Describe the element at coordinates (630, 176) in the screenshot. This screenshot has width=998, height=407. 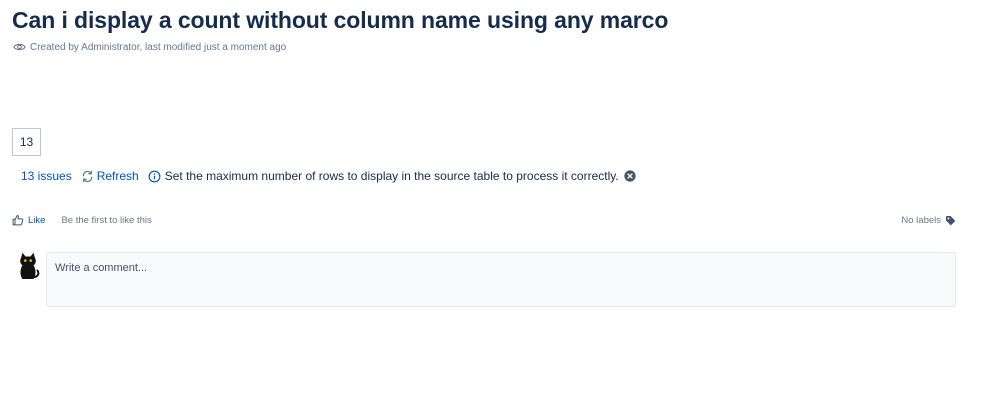
I see `close-icon` at that location.